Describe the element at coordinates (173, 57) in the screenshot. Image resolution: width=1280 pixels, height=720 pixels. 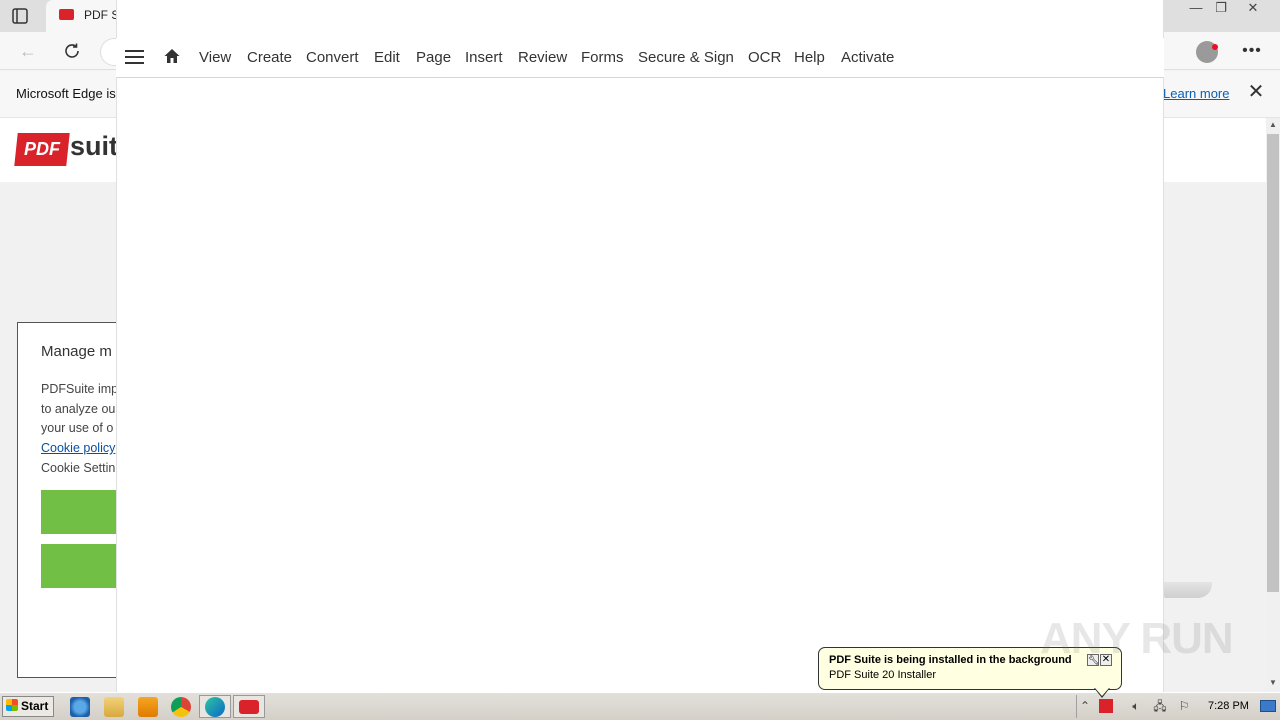
I see `home-icon` at that location.